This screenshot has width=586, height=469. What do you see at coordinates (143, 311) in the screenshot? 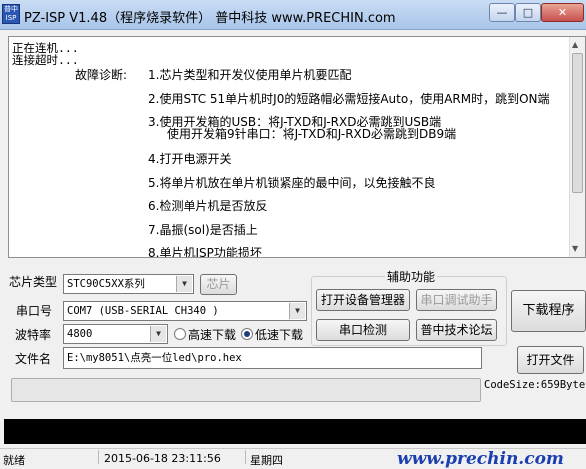
I see `port-value: COM7 (USB-SERIAL CH340 )` at bounding box center [143, 311].